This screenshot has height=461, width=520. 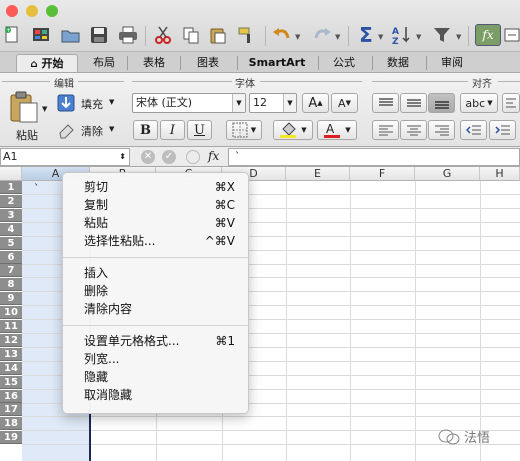 I want to click on cell-a1: `, so click(x=37, y=188).